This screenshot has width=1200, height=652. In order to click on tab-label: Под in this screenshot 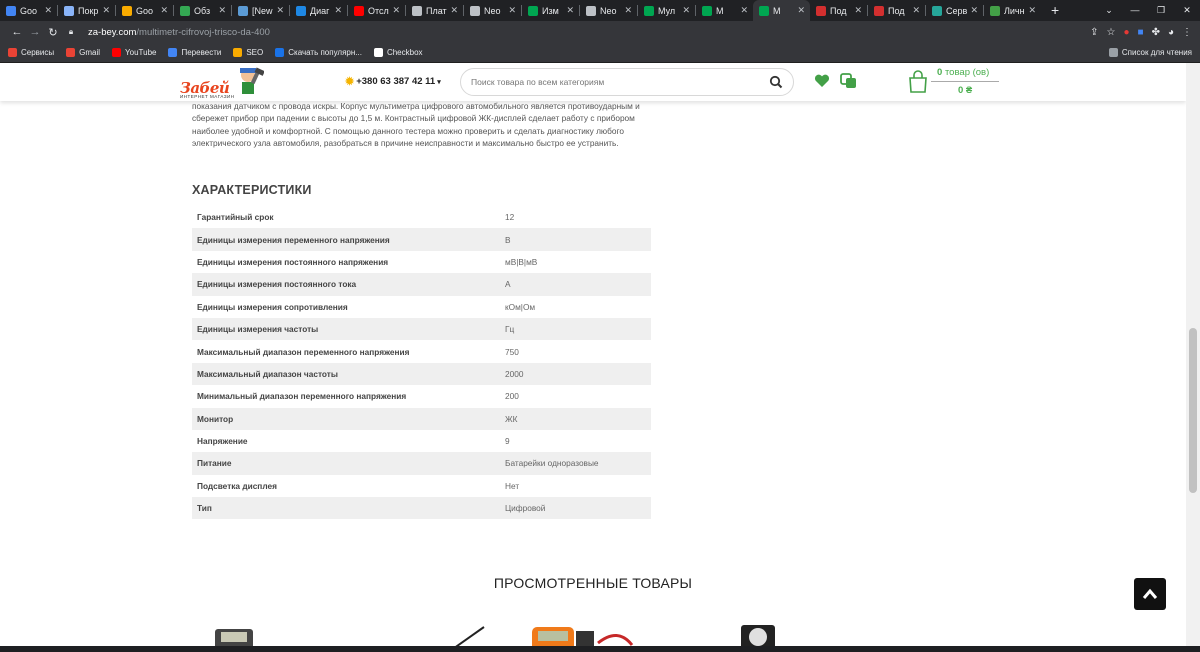, I will do `click(896, 10)`.